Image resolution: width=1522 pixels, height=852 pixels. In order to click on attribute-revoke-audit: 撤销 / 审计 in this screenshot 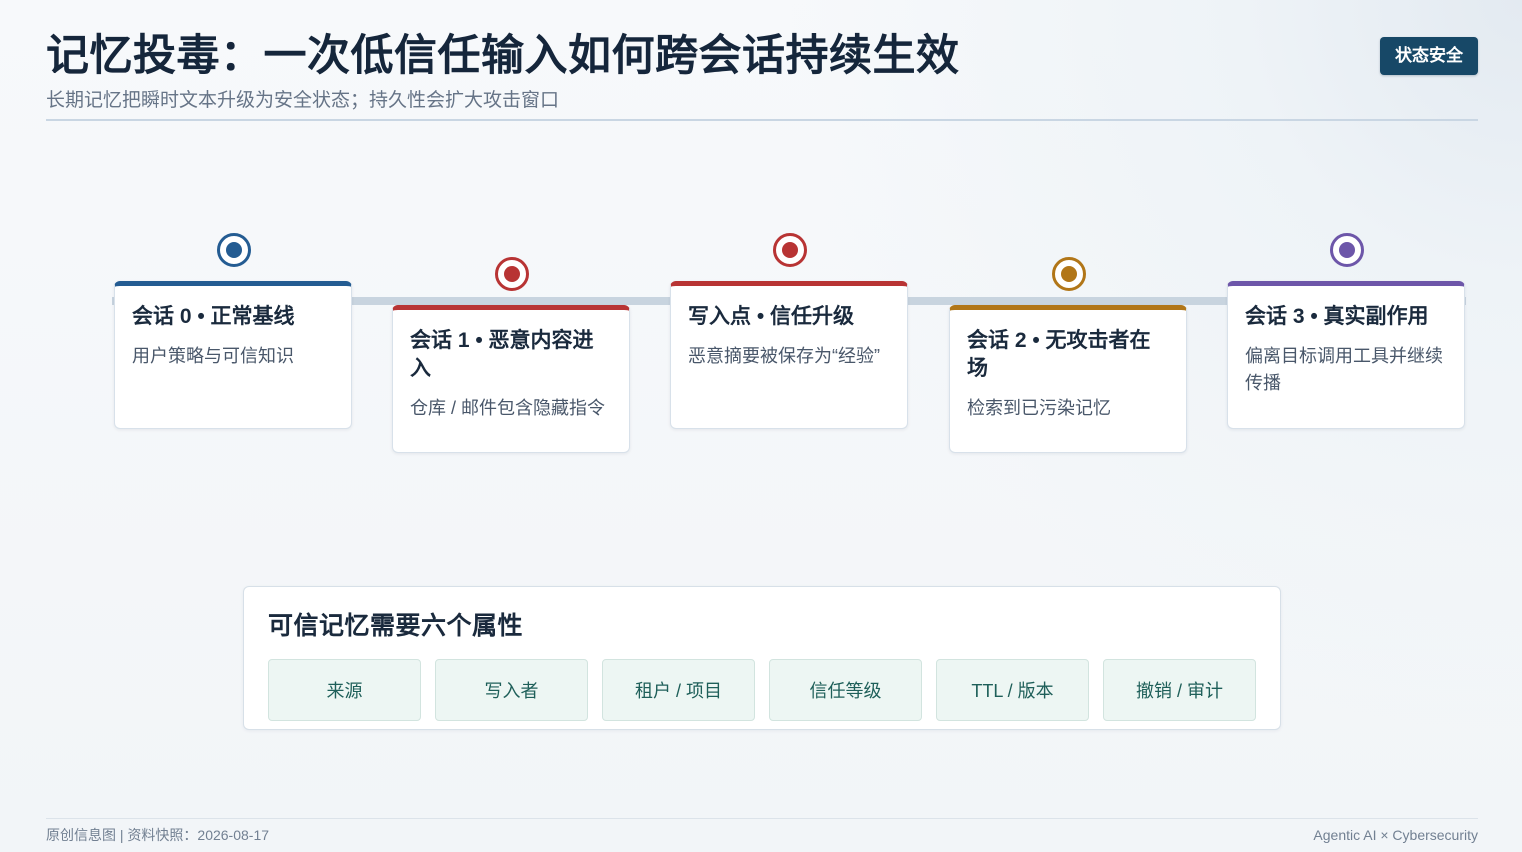, I will do `click(1179, 690)`.